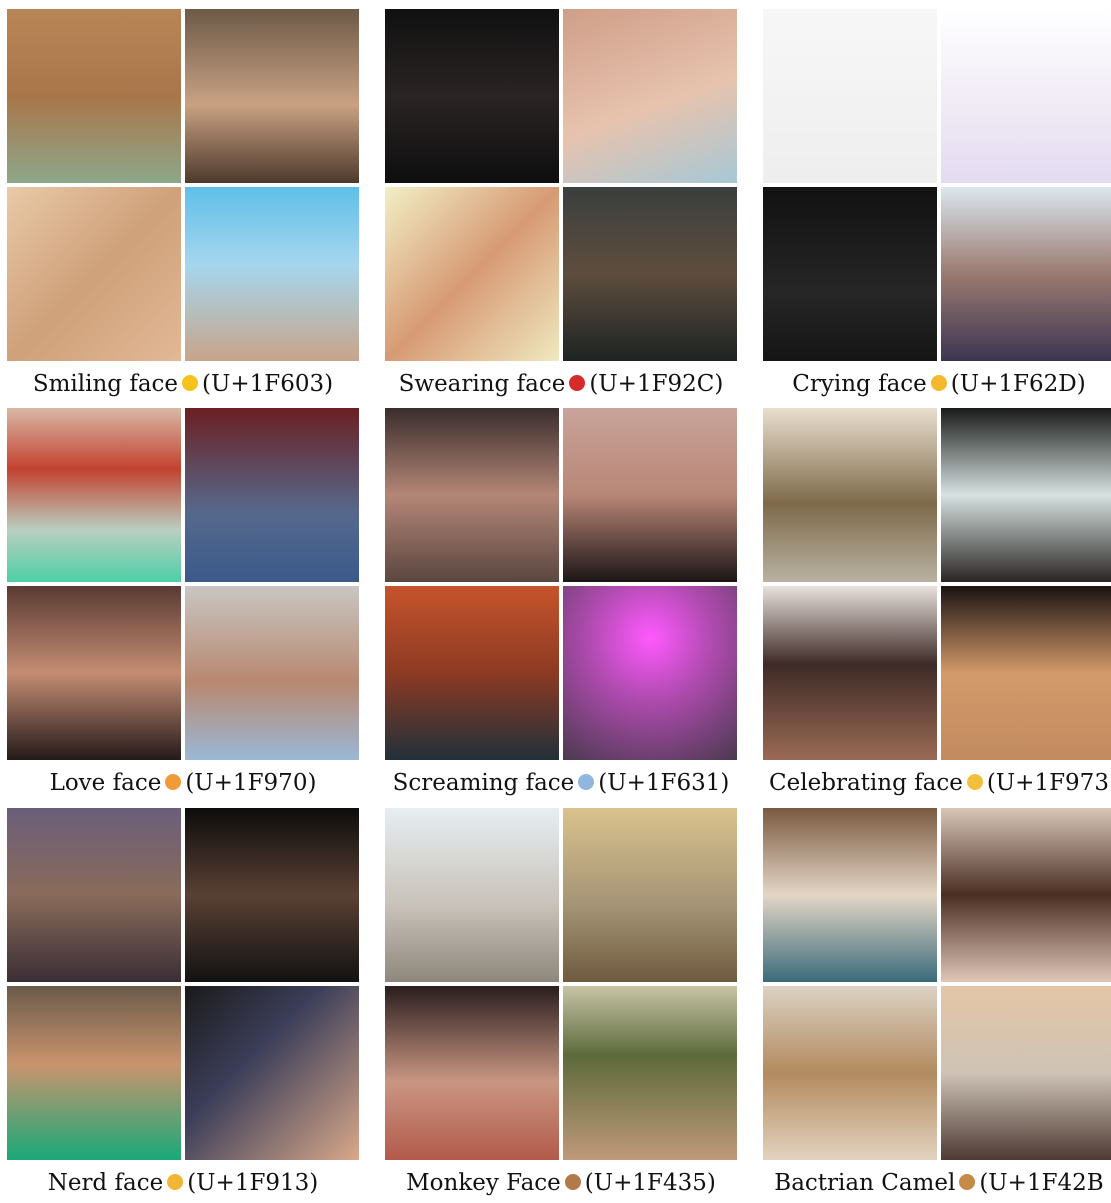 The width and height of the screenshot is (1111, 1203). Describe the element at coordinates (483, 783) in the screenshot. I see `caption-name: Screaming face` at that location.